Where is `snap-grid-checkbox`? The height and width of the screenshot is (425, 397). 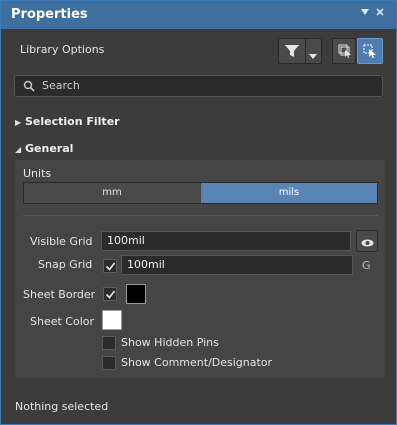
snap-grid-checkbox is located at coordinates (110, 266).